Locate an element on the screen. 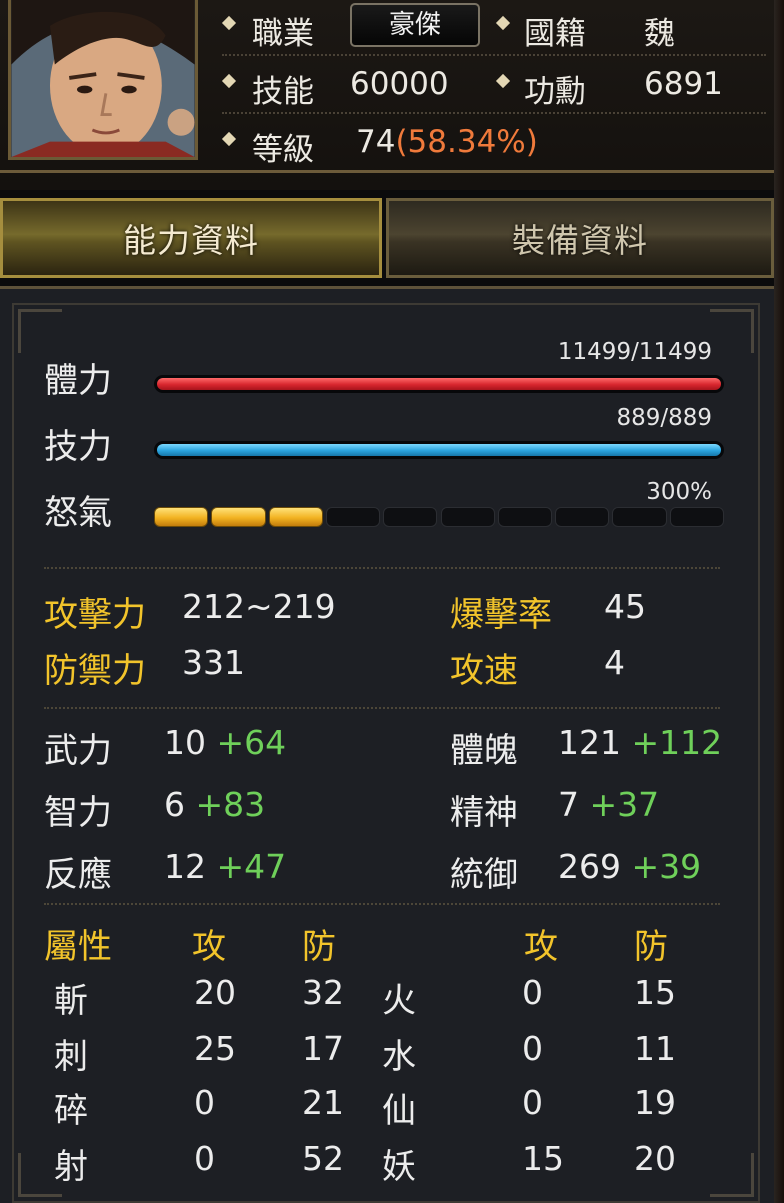 Image resolution: width=784 pixels, height=1203 pixels. hp-value: 11499/11499 is located at coordinates (634, 352).